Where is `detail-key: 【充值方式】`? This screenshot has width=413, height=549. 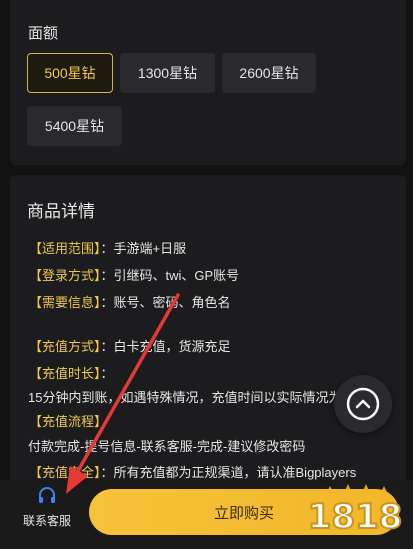 detail-key: 【充值方式】 is located at coordinates (65, 346).